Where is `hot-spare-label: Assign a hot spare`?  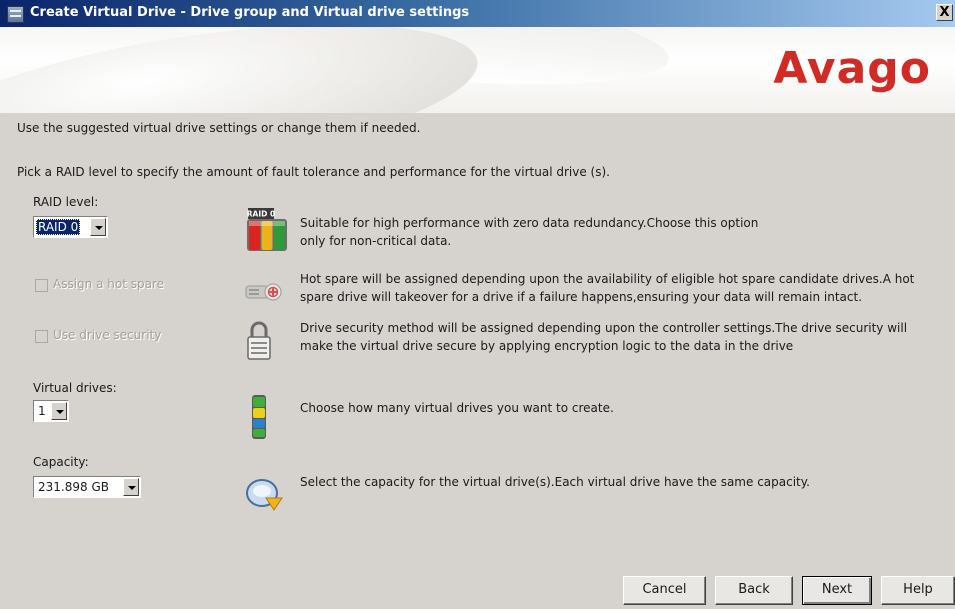
hot-spare-label: Assign a hot spare is located at coordinates (108, 284).